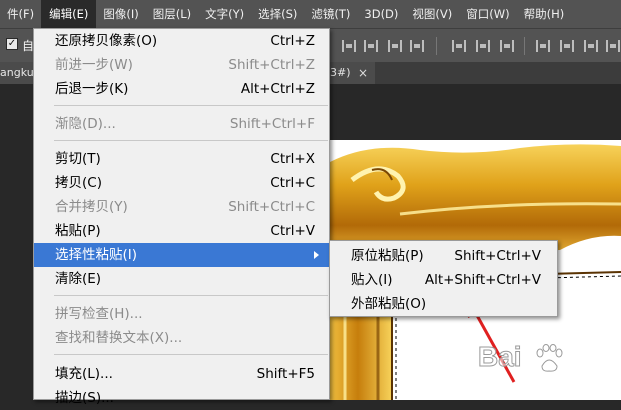  I want to click on svg-text: 经验, so click(576, 359).